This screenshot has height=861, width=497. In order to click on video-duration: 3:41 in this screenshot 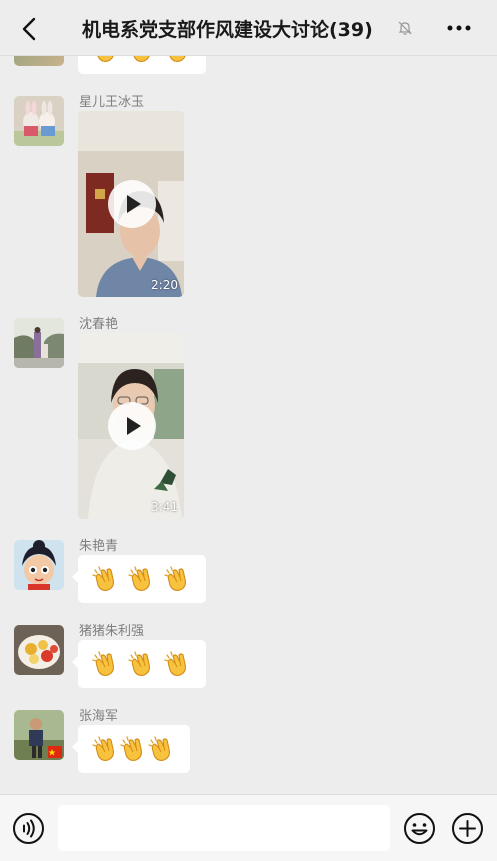, I will do `click(164, 507)`.